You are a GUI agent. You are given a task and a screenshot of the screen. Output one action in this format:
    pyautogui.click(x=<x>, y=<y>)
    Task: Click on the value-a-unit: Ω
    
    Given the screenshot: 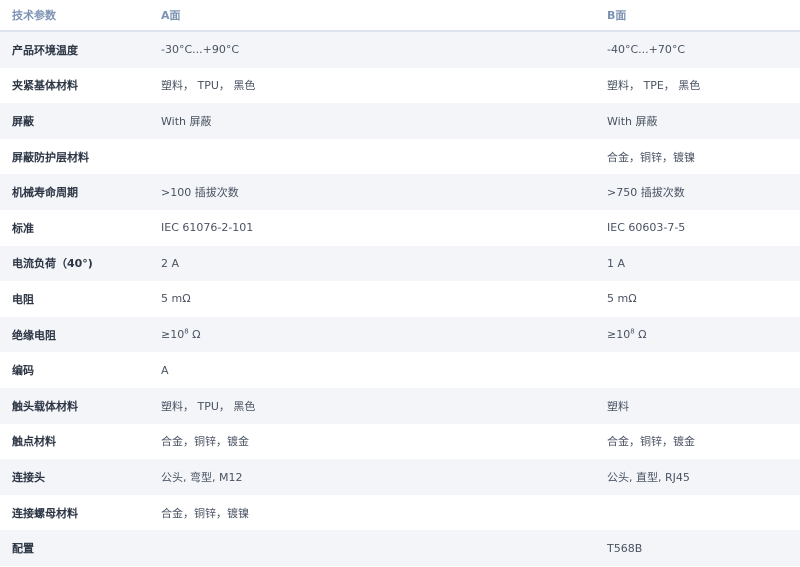 What is the action you would take?
    pyautogui.click(x=194, y=335)
    